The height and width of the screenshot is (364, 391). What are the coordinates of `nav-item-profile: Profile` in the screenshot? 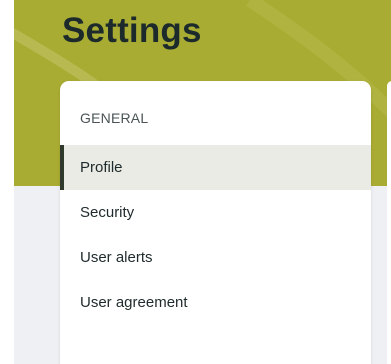 It's located at (215, 167).